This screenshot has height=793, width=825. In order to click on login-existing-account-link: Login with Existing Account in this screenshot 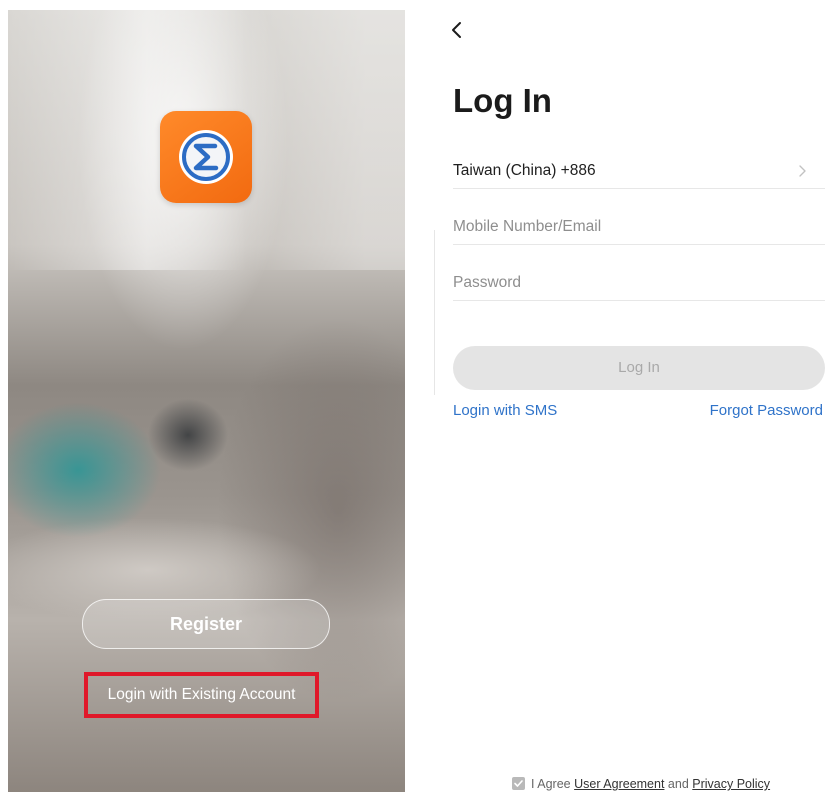, I will do `click(201, 695)`.